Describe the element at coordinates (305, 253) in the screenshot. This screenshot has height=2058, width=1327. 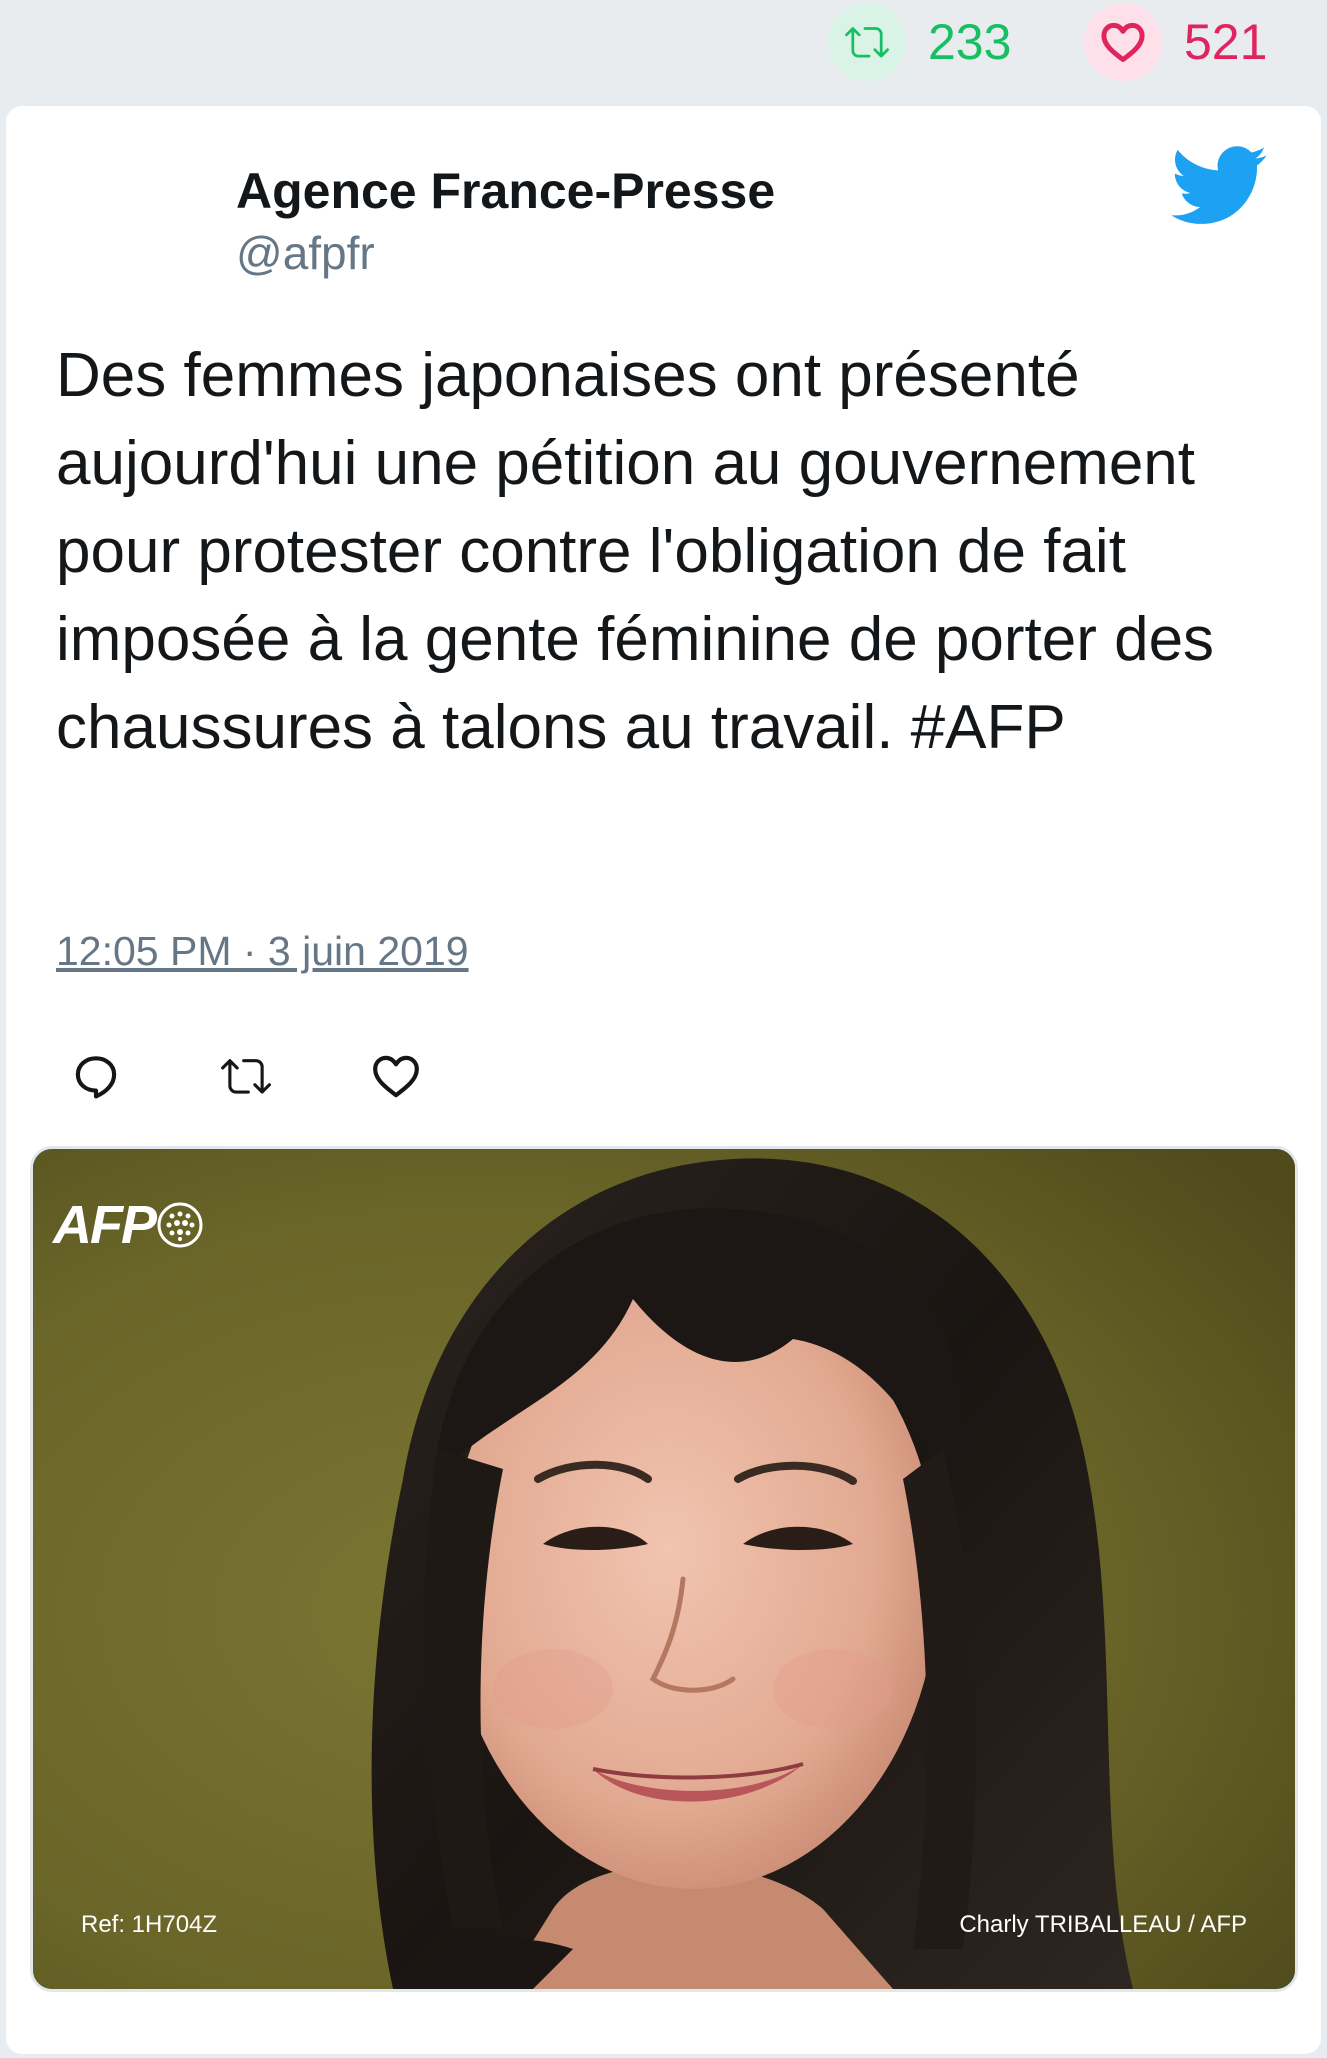
I see `author-handle: @afpfr` at that location.